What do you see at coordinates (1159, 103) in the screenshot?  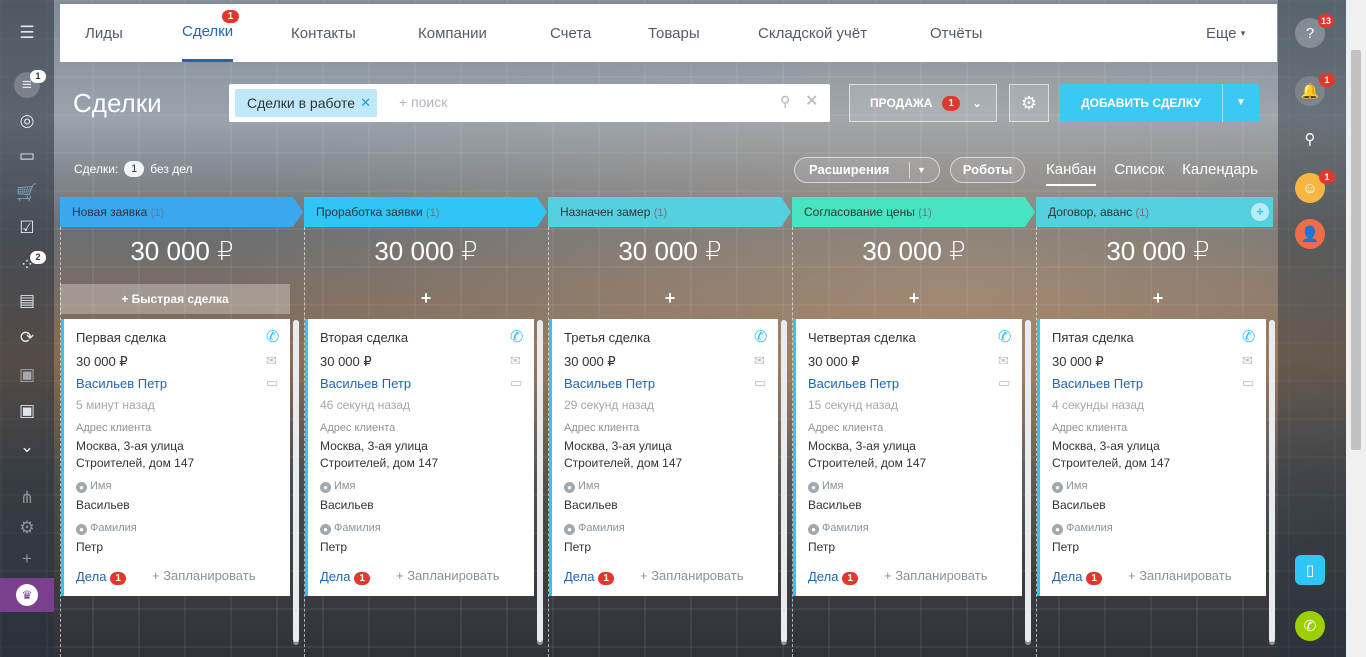 I see `add-deal-button: ДОБАВИТЬ СДЕЛКУ ▼` at bounding box center [1159, 103].